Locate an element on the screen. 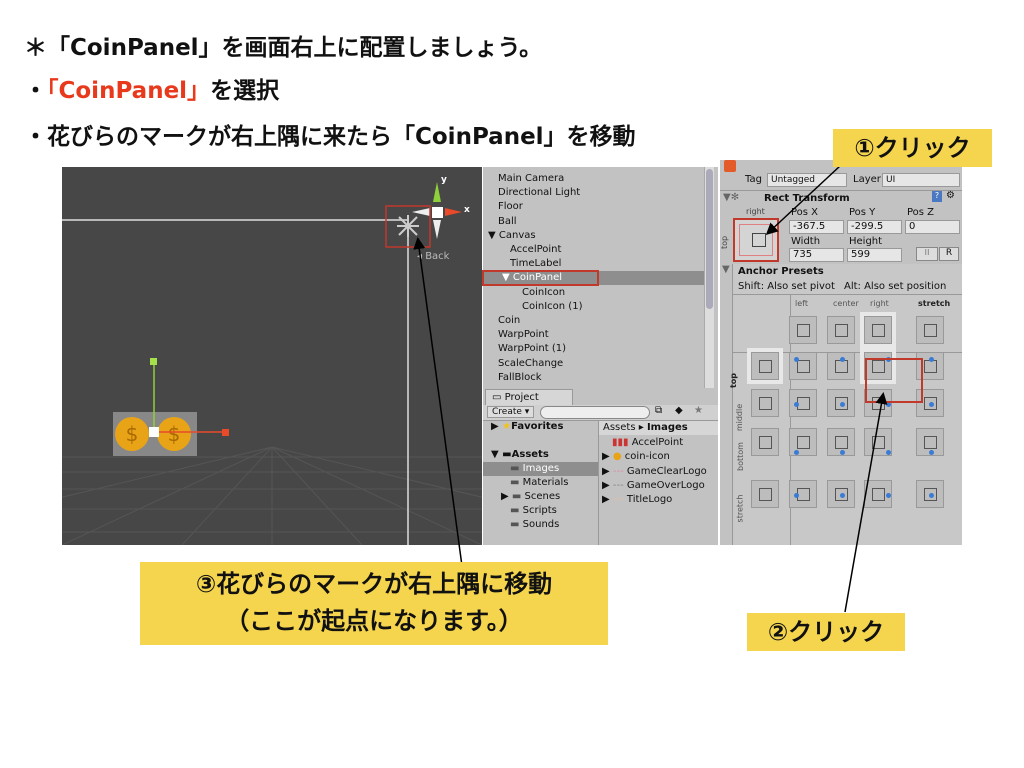  note-click-2: ②クリック is located at coordinates (826, 632).